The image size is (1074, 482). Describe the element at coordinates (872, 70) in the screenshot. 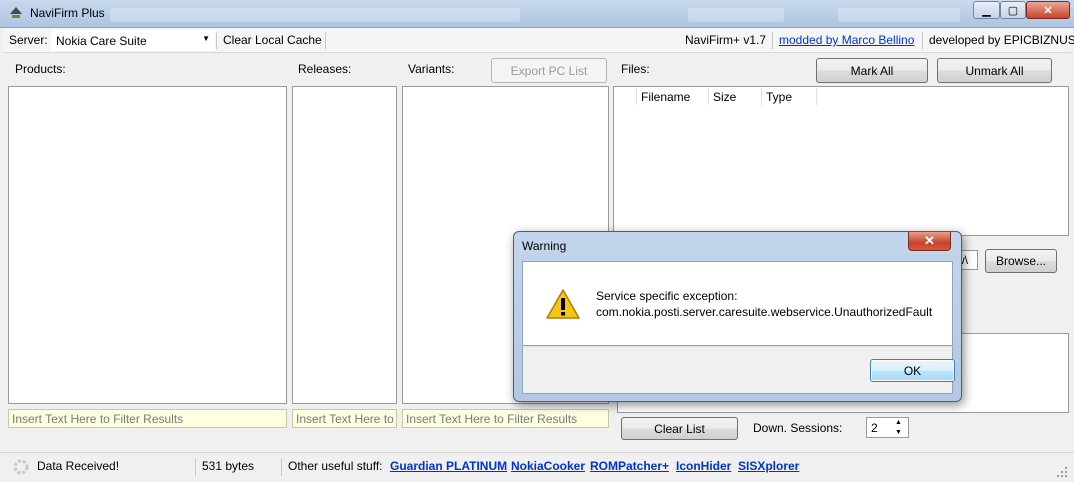

I see `mark-all-button: Mark All` at that location.